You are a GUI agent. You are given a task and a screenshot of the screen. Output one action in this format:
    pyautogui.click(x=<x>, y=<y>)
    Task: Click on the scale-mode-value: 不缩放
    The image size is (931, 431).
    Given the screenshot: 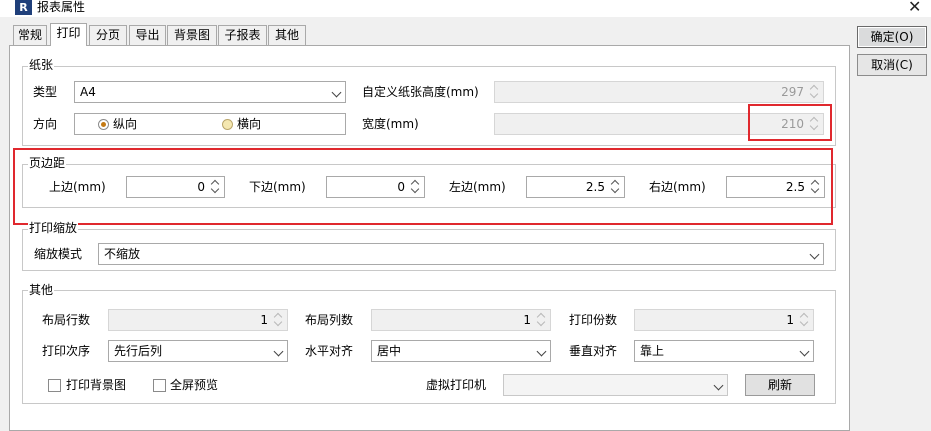 What is the action you would take?
    pyautogui.click(x=122, y=254)
    